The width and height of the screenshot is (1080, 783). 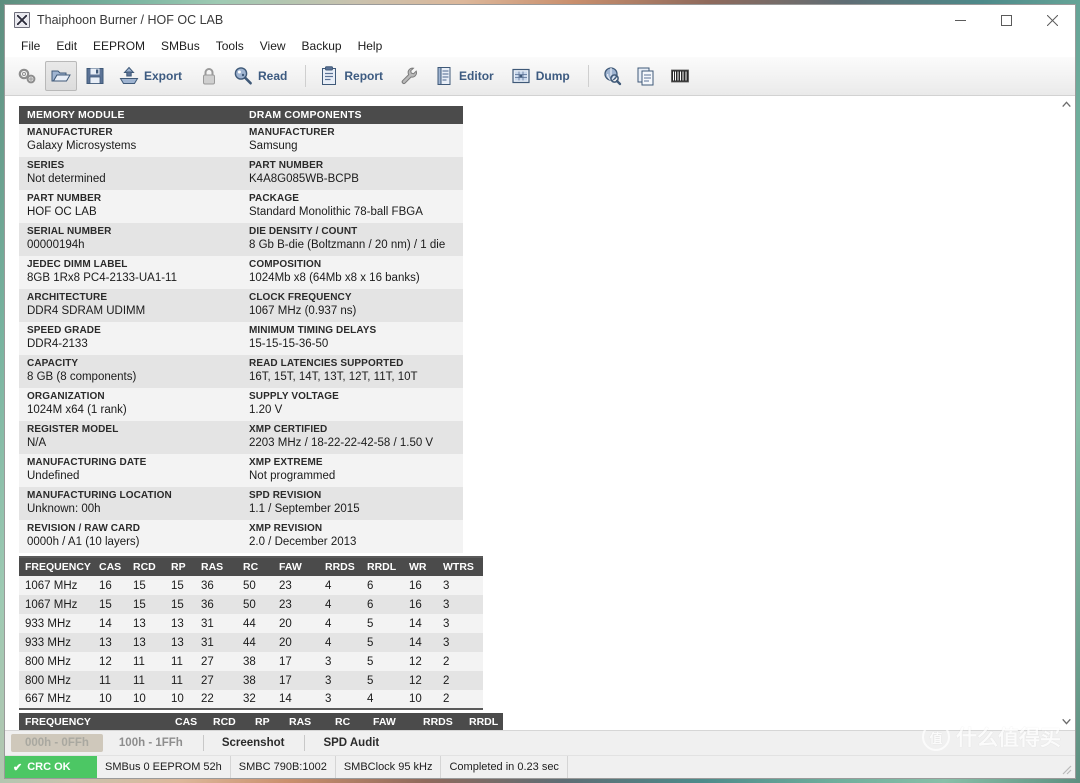 What do you see at coordinates (420, 623) in the screenshot?
I see `table-cell: 14` at bounding box center [420, 623].